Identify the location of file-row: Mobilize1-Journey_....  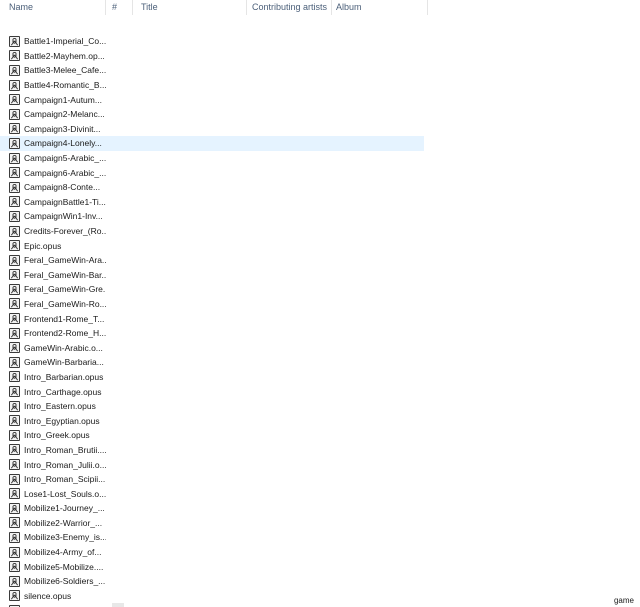
(214, 508).